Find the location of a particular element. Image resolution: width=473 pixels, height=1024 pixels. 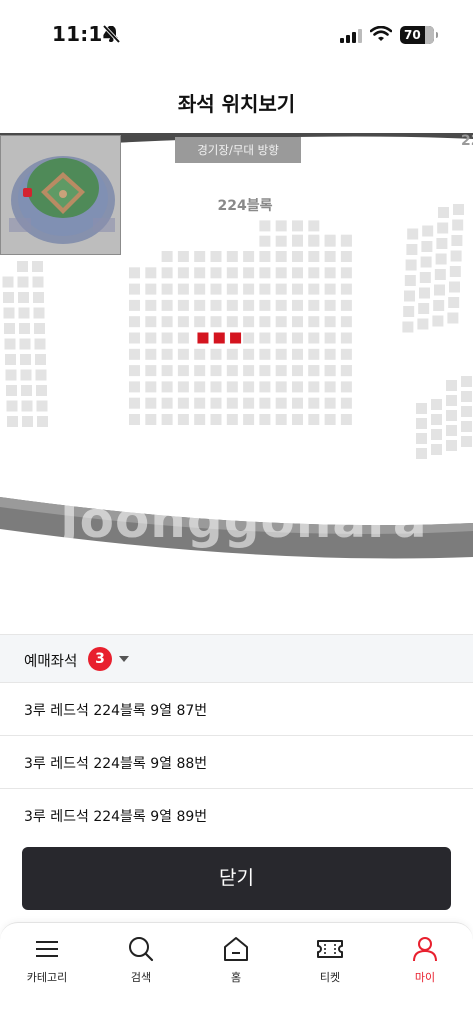

close-button: 닫기 is located at coordinates (236, 878).